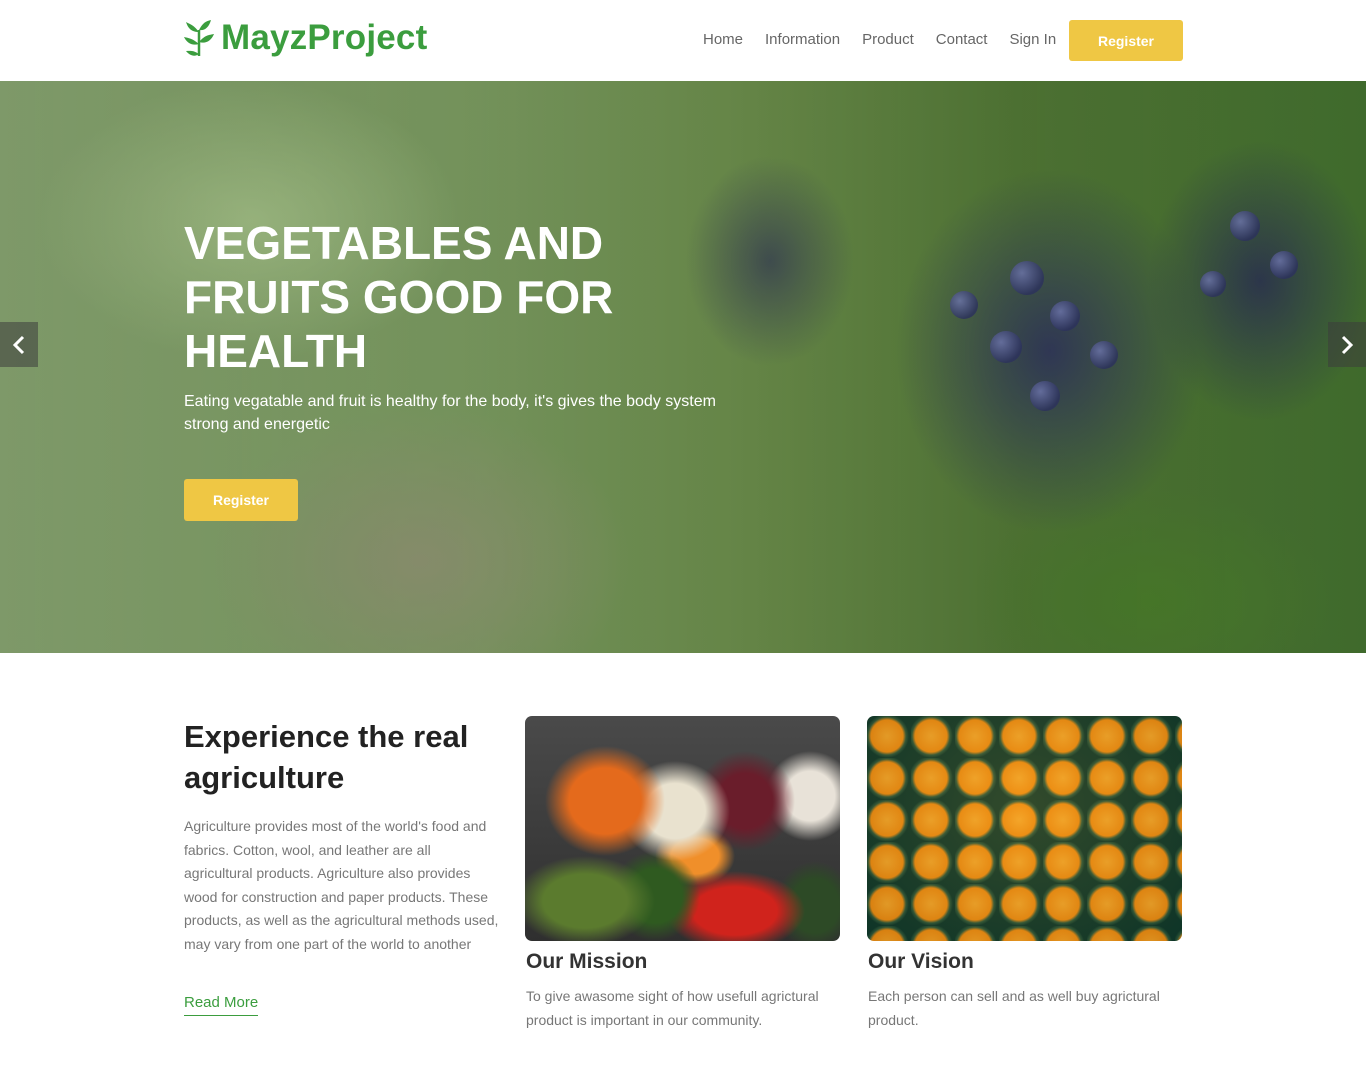 The width and height of the screenshot is (1366, 1091). Describe the element at coordinates (241, 500) in the screenshot. I see `hero-register-button: Register` at that location.